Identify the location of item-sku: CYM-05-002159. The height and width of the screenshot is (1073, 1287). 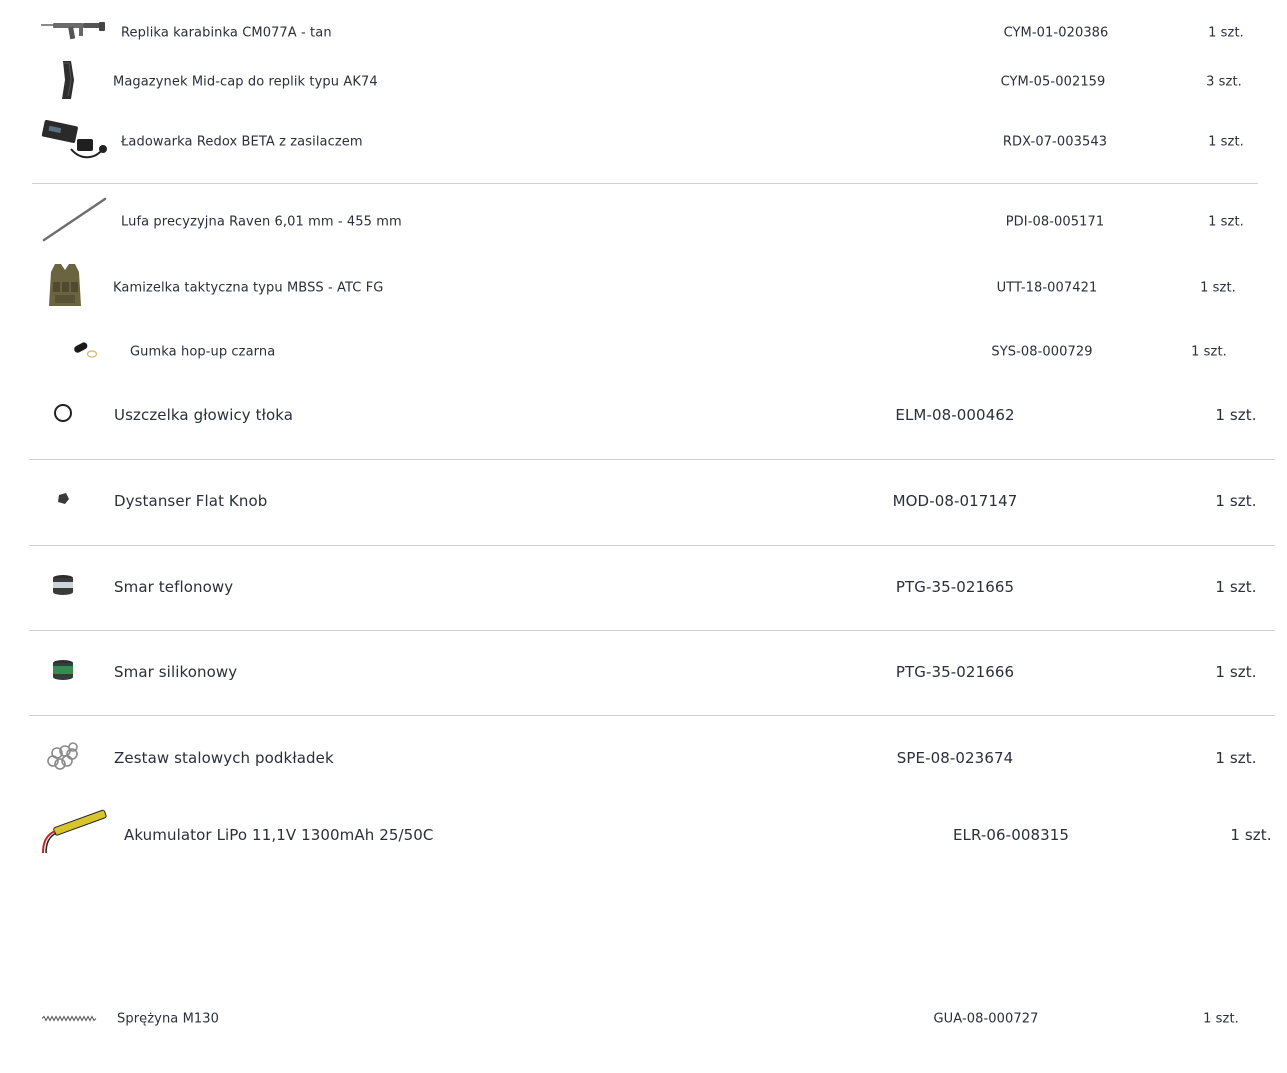
(1053, 82).